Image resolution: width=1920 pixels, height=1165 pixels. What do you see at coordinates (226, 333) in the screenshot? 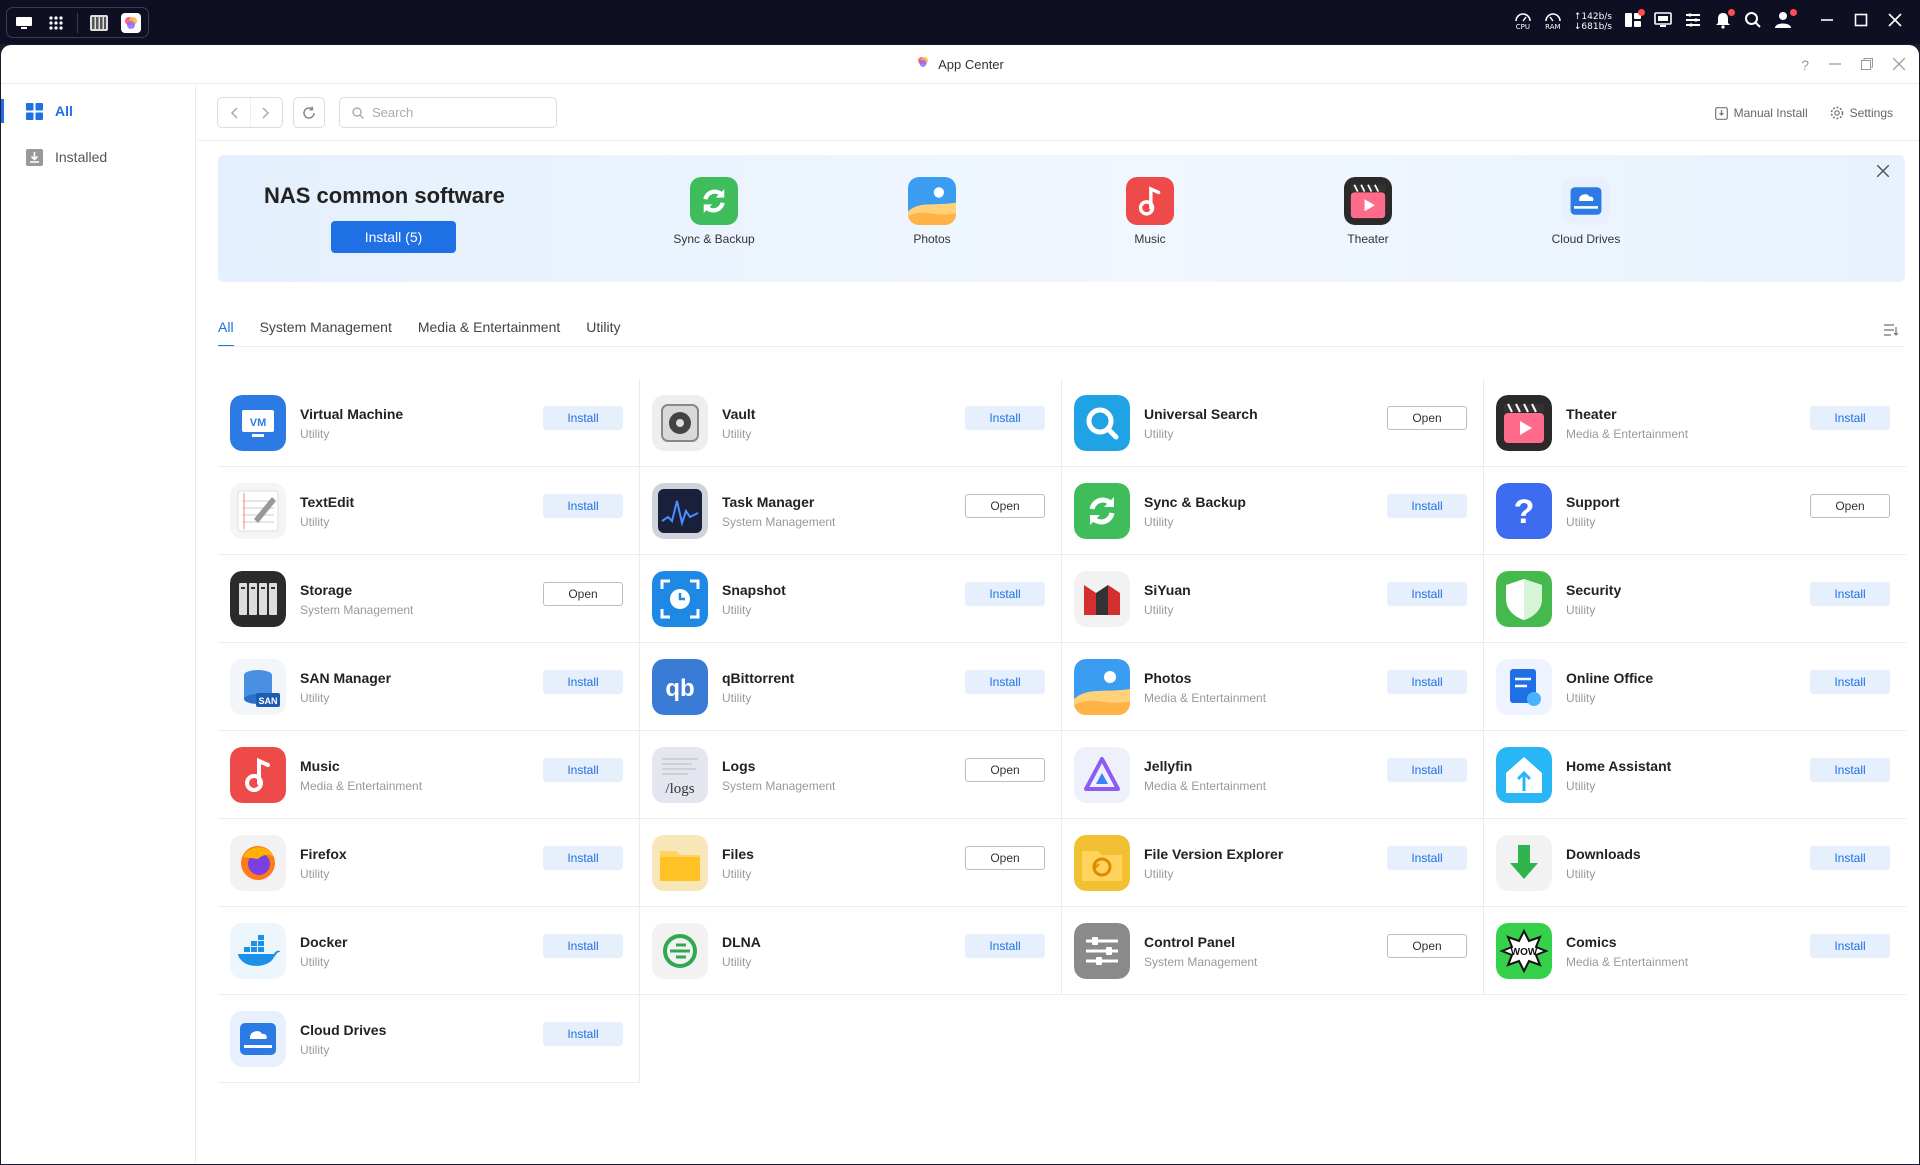
I see `tab-all: All` at bounding box center [226, 333].